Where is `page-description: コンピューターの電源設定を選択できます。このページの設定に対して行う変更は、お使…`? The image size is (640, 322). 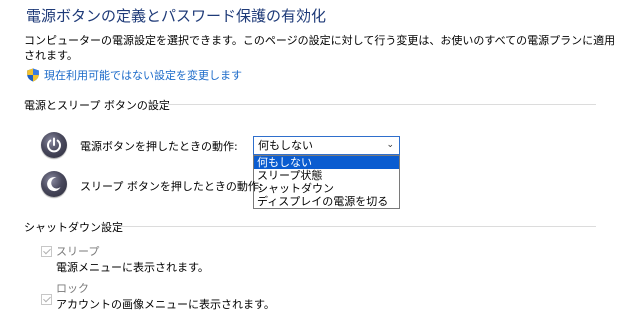
page-description: コンピューターの電源設定を選択できます。このページの設定に対して行う変更は、お使… is located at coordinates (320, 48).